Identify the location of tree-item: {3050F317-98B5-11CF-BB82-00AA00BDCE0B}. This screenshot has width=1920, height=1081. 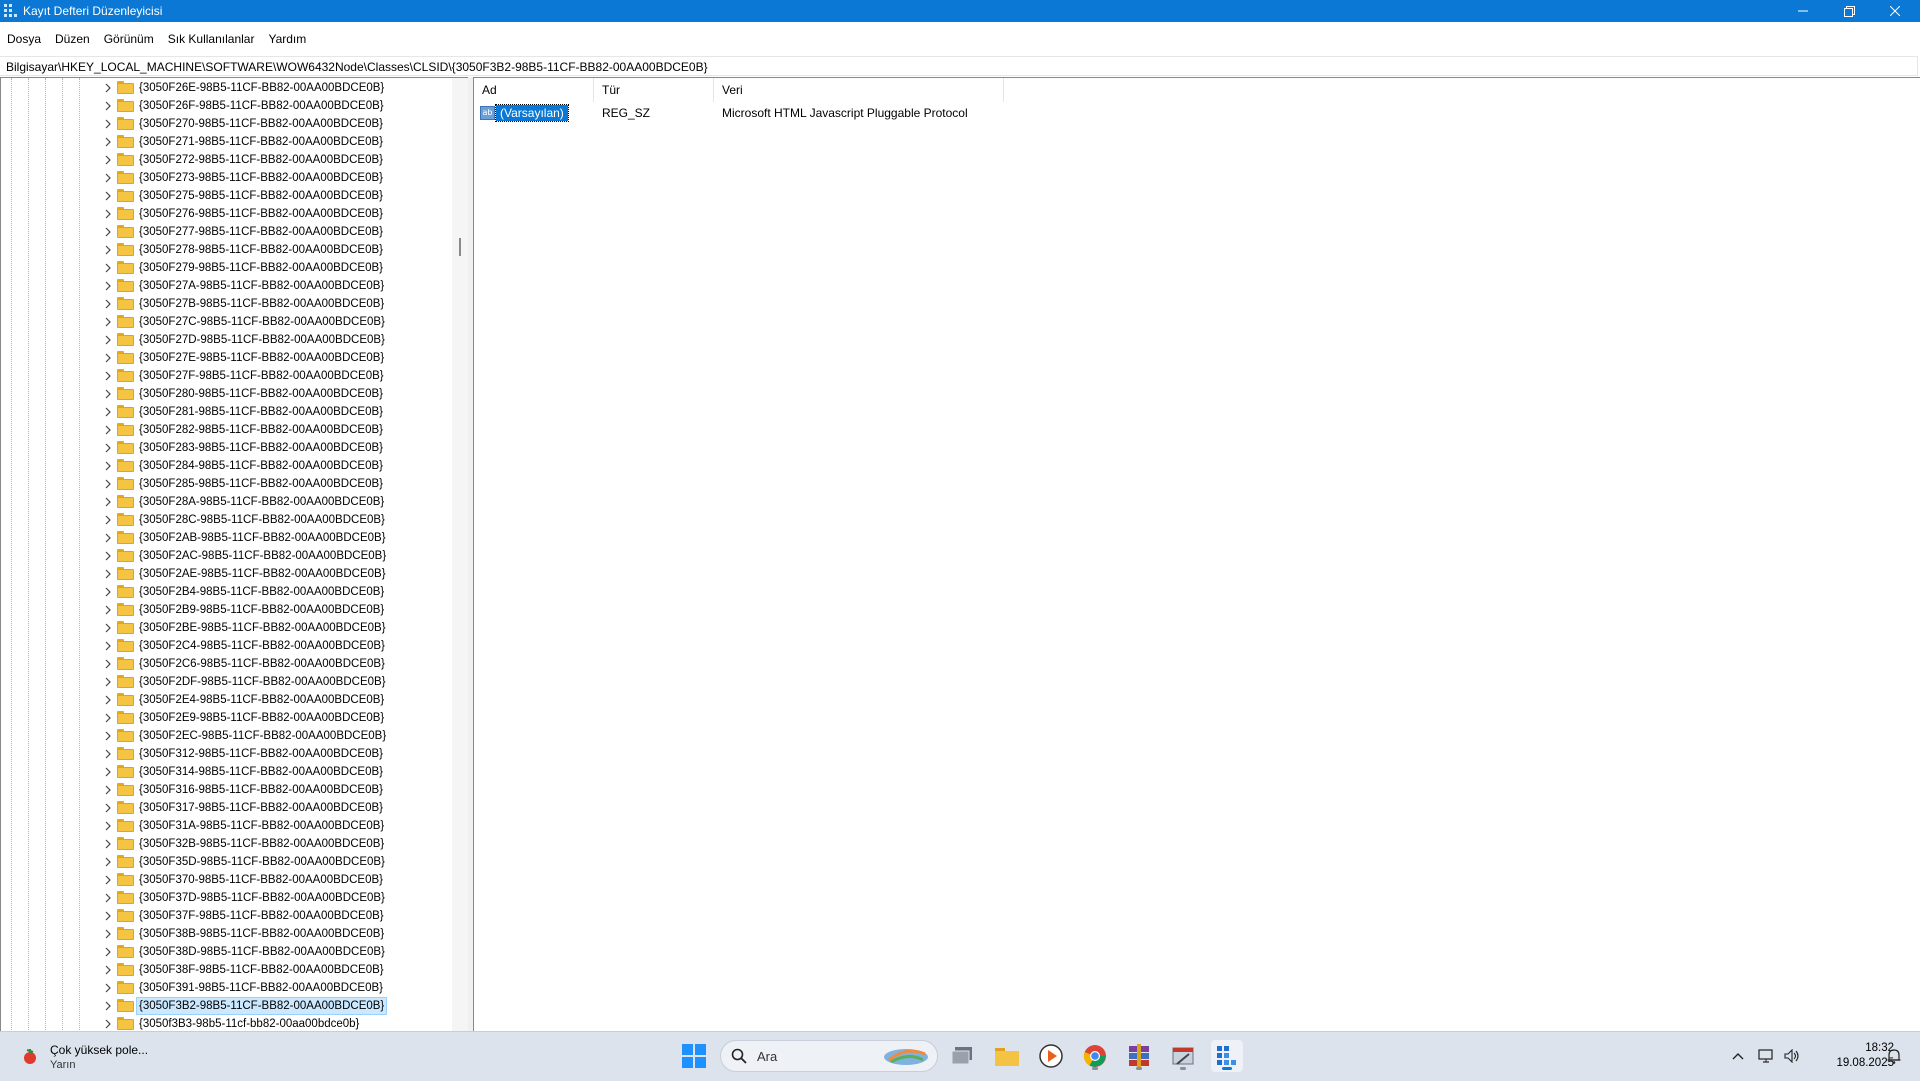
(211, 808).